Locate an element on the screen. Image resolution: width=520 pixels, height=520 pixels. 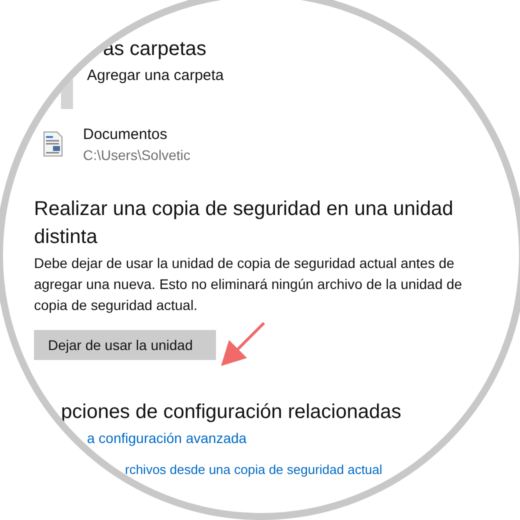
section-heading: Realizar una copia de seguridad en una unidad distinta is located at coordinates (244, 223).